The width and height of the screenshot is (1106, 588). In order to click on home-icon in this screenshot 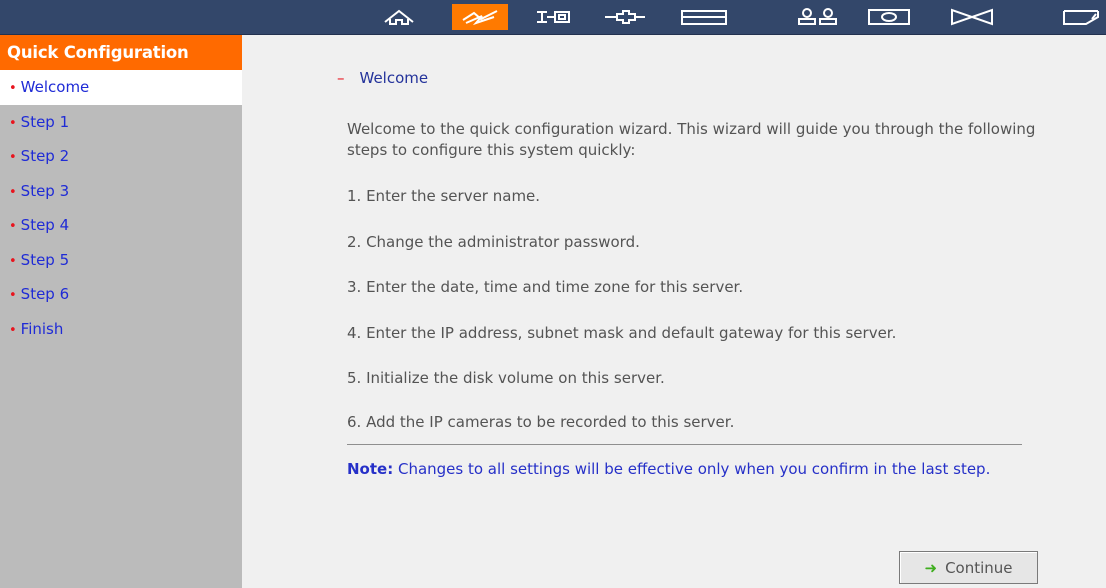, I will do `click(399, 17)`.